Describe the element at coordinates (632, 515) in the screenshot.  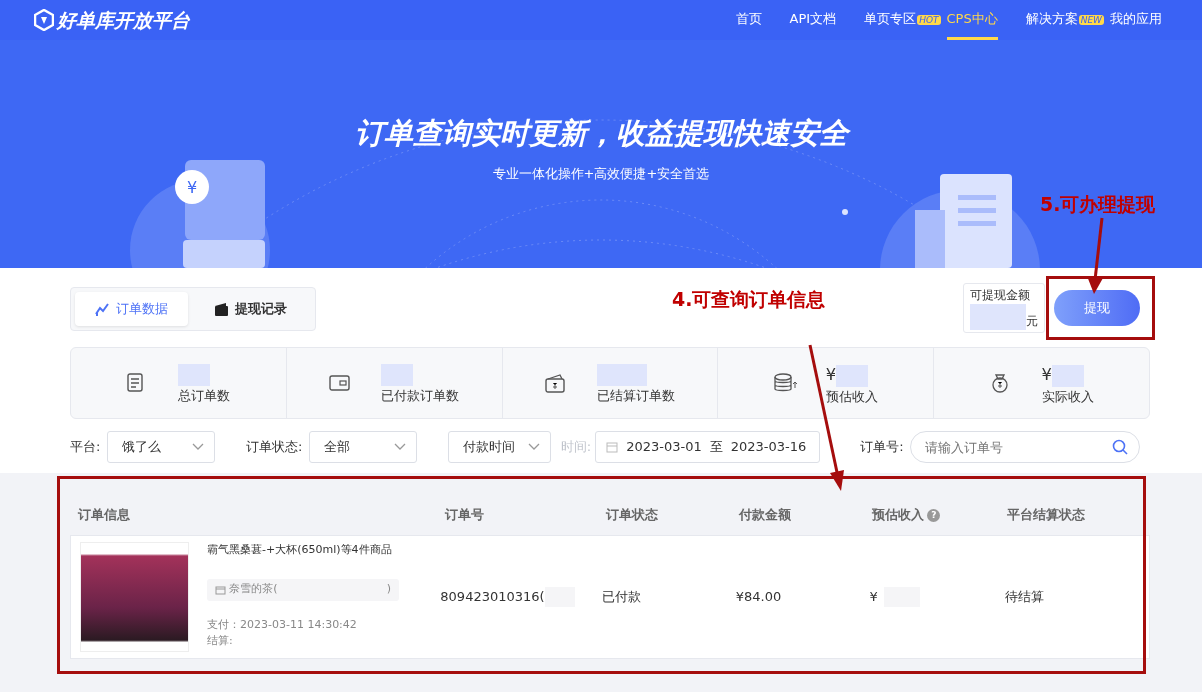
I see `column-header: 订单状态` at that location.